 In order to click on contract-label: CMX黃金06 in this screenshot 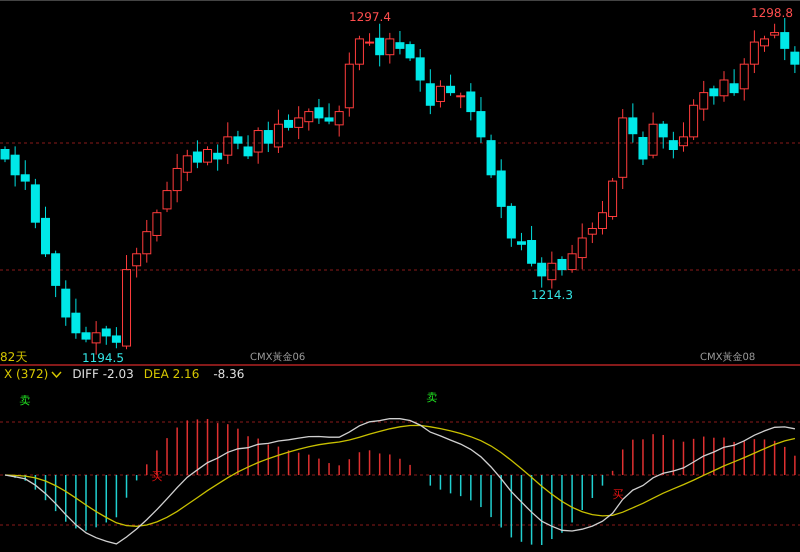, I will do `click(278, 357)`.